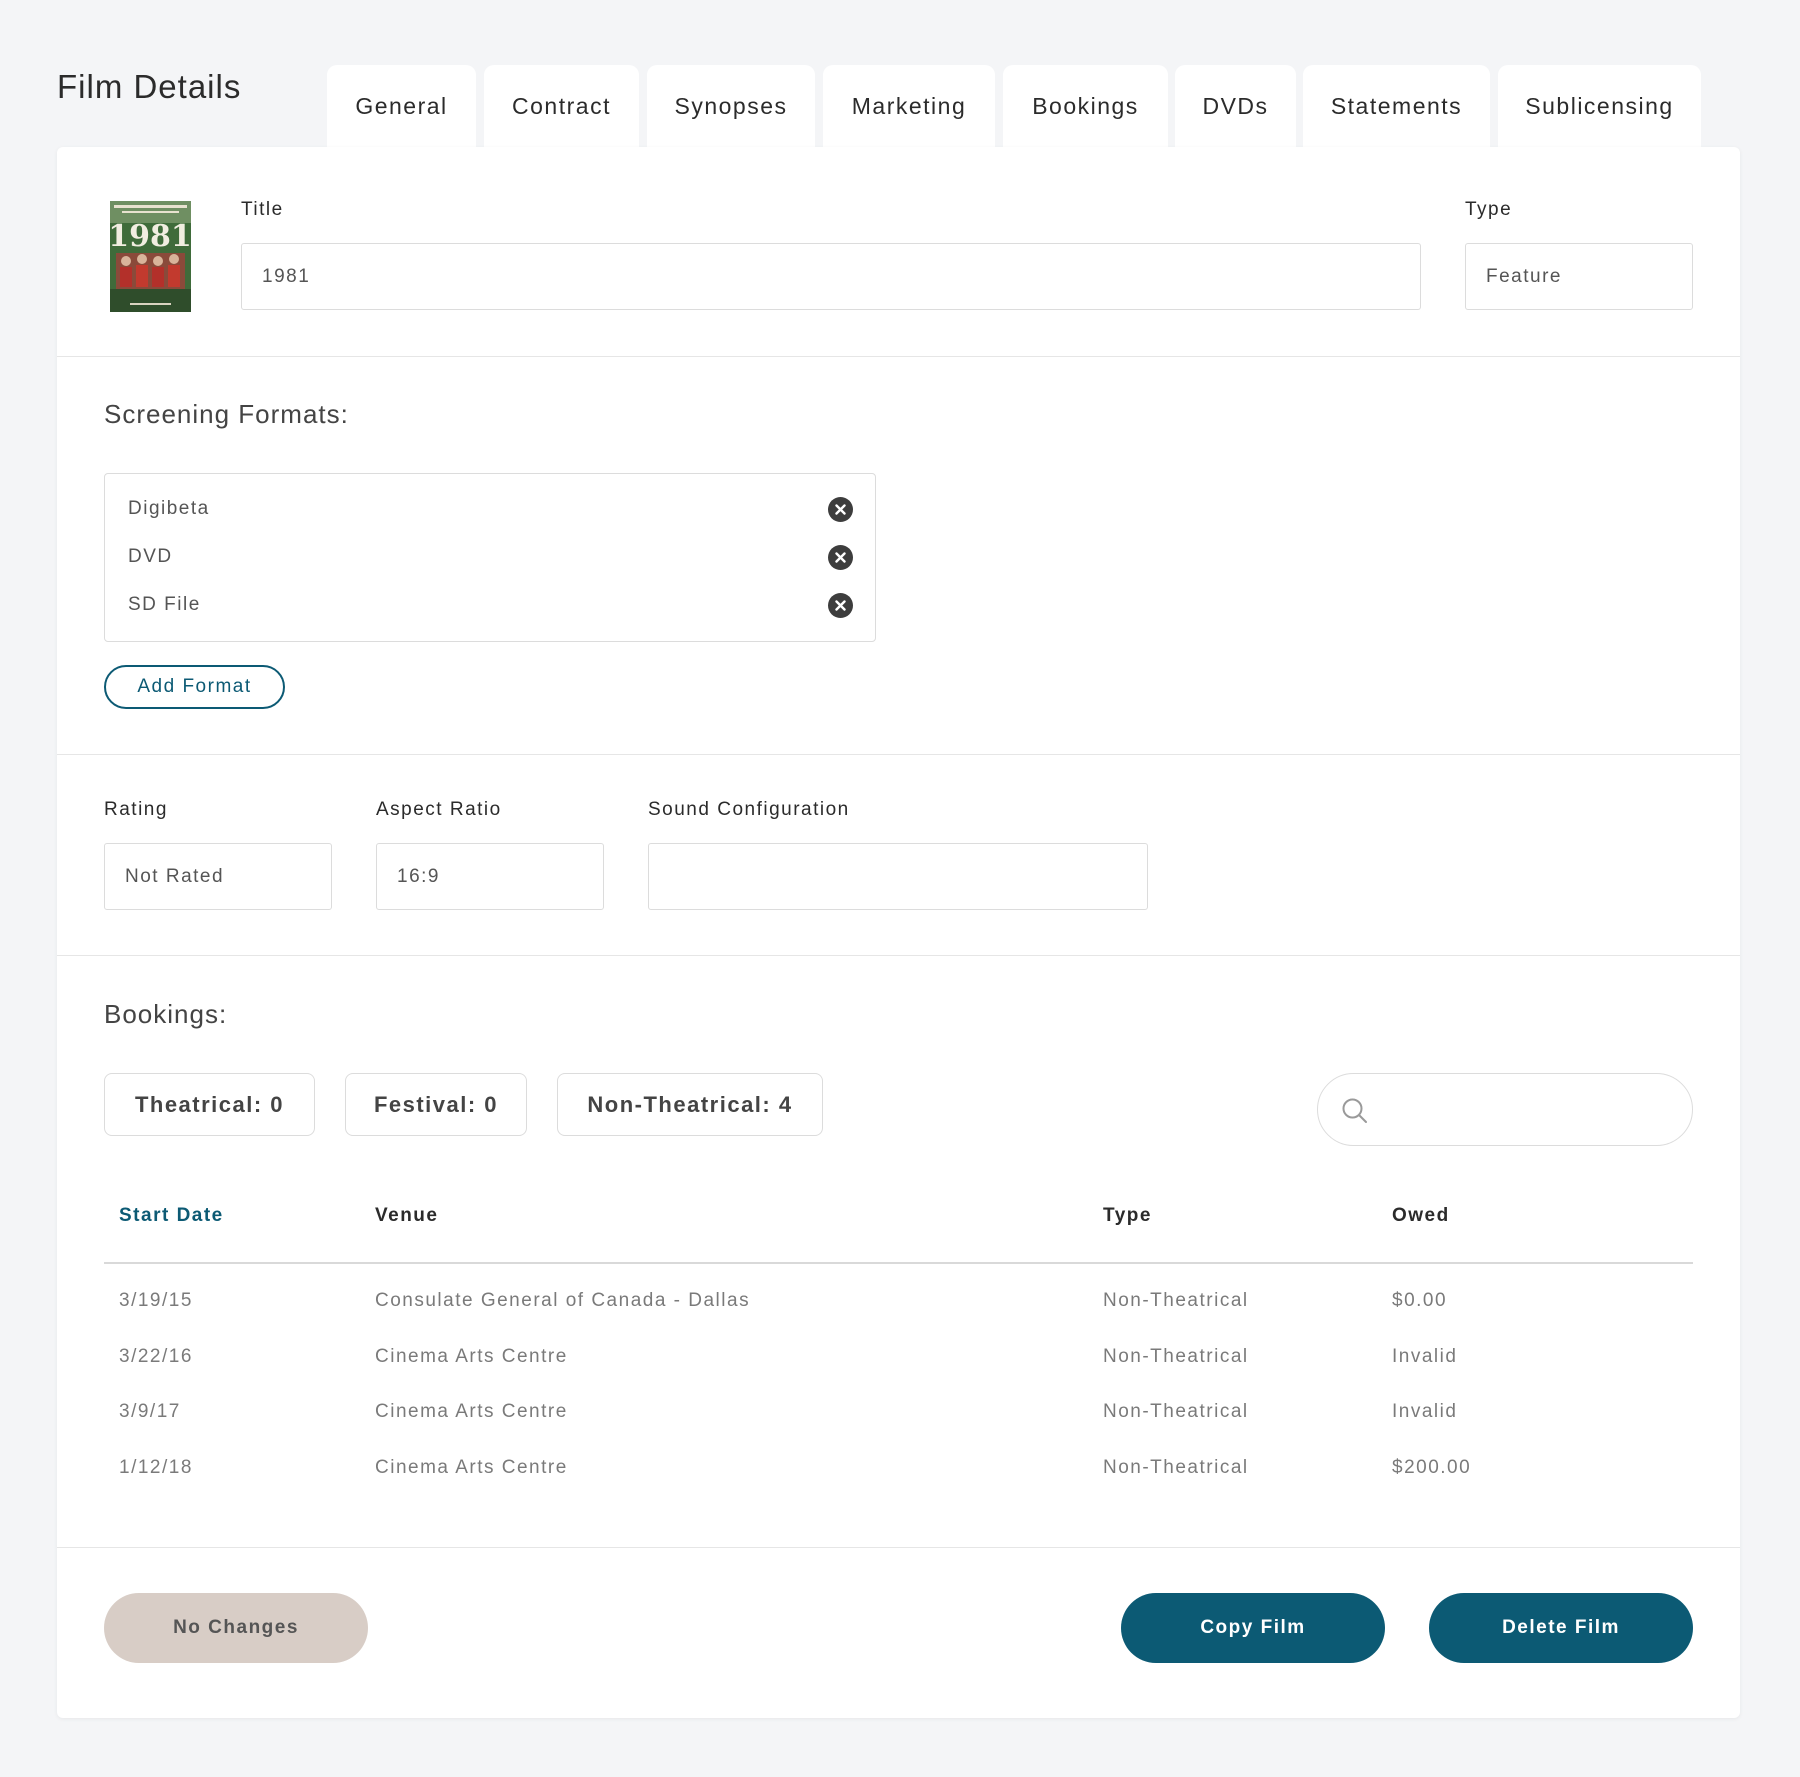 The width and height of the screenshot is (1800, 1777). What do you see at coordinates (166, 1014) in the screenshot?
I see `bookings-heading: Bookings:` at bounding box center [166, 1014].